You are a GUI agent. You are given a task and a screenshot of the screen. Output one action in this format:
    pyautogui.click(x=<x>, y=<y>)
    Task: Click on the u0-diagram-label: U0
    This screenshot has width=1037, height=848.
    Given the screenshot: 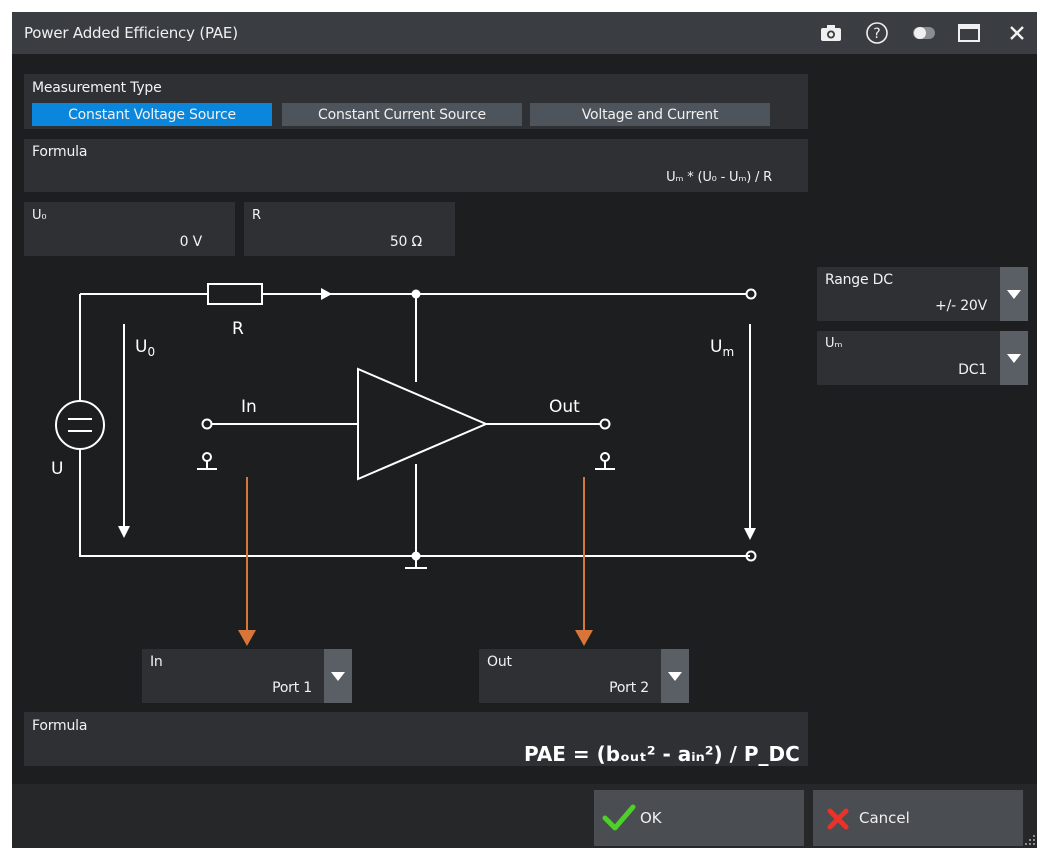 What is the action you would take?
    pyautogui.click(x=145, y=348)
    